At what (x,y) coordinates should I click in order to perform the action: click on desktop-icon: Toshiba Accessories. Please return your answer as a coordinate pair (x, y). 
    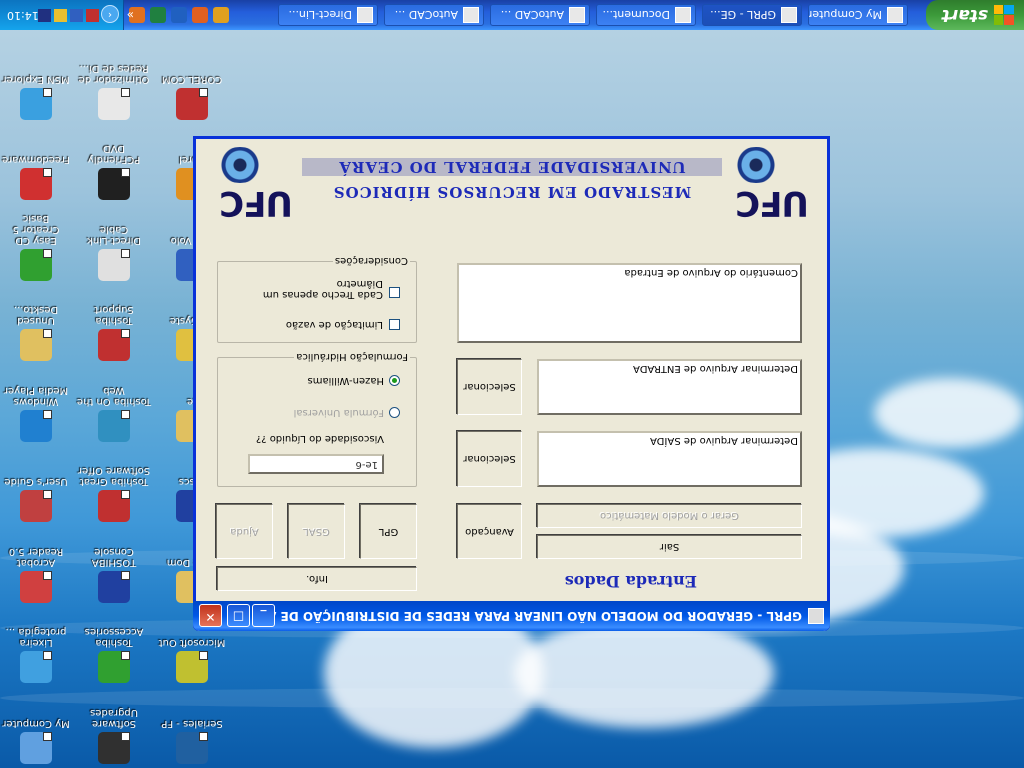
    Looking at the image, I should click on (114, 655).